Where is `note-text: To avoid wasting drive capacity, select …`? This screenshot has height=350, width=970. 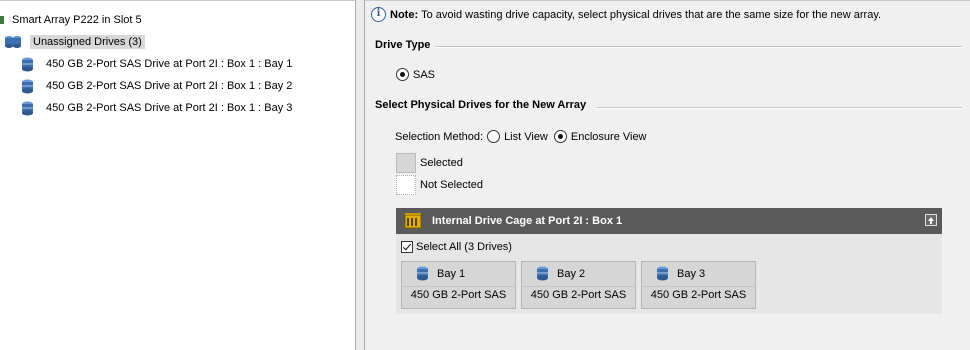
note-text: To avoid wasting drive capacity, select … is located at coordinates (651, 14).